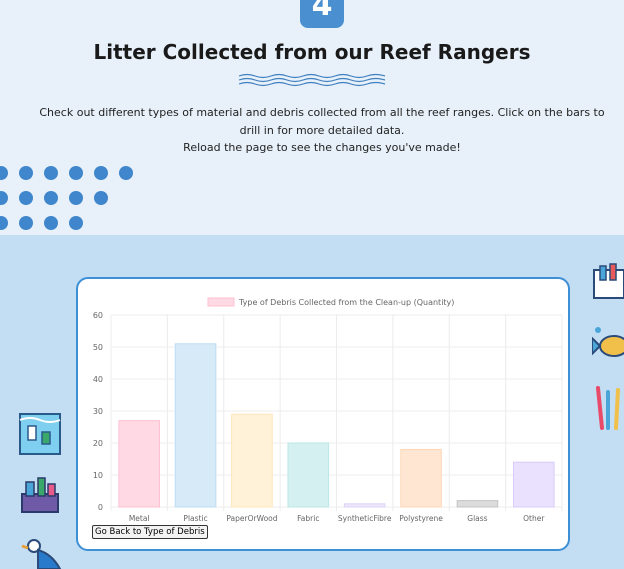 The image size is (624, 569). What do you see at coordinates (252, 460) in the screenshot?
I see `bar-paperorwood` at bounding box center [252, 460].